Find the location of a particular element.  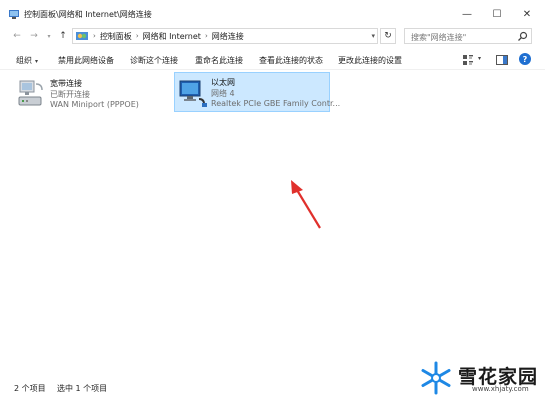

view-dropdown-icon: ▾ is located at coordinates (479, 58).